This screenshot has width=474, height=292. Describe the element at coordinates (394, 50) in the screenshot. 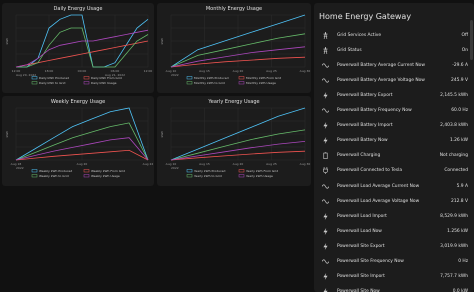

I see `entity-row: Grid Status On` at that location.